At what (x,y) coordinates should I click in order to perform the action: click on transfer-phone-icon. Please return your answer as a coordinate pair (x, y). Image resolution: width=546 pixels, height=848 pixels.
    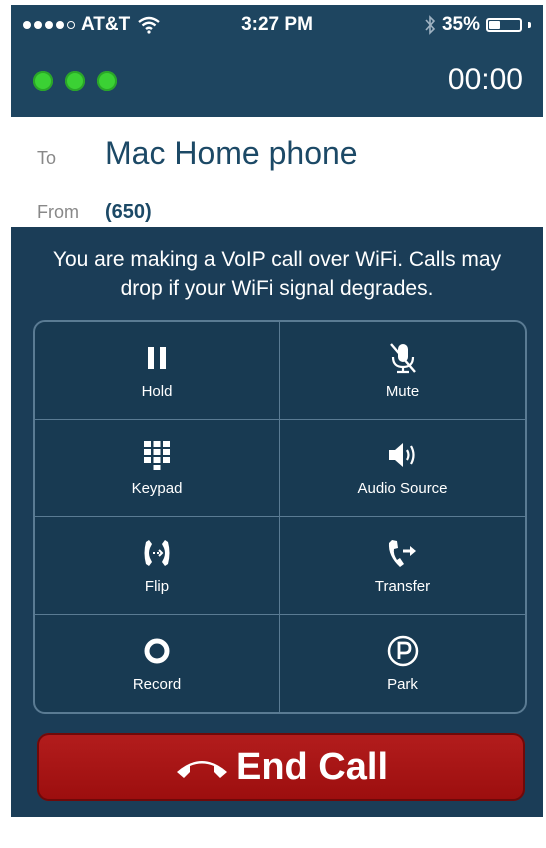
    Looking at the image, I should click on (402, 553).